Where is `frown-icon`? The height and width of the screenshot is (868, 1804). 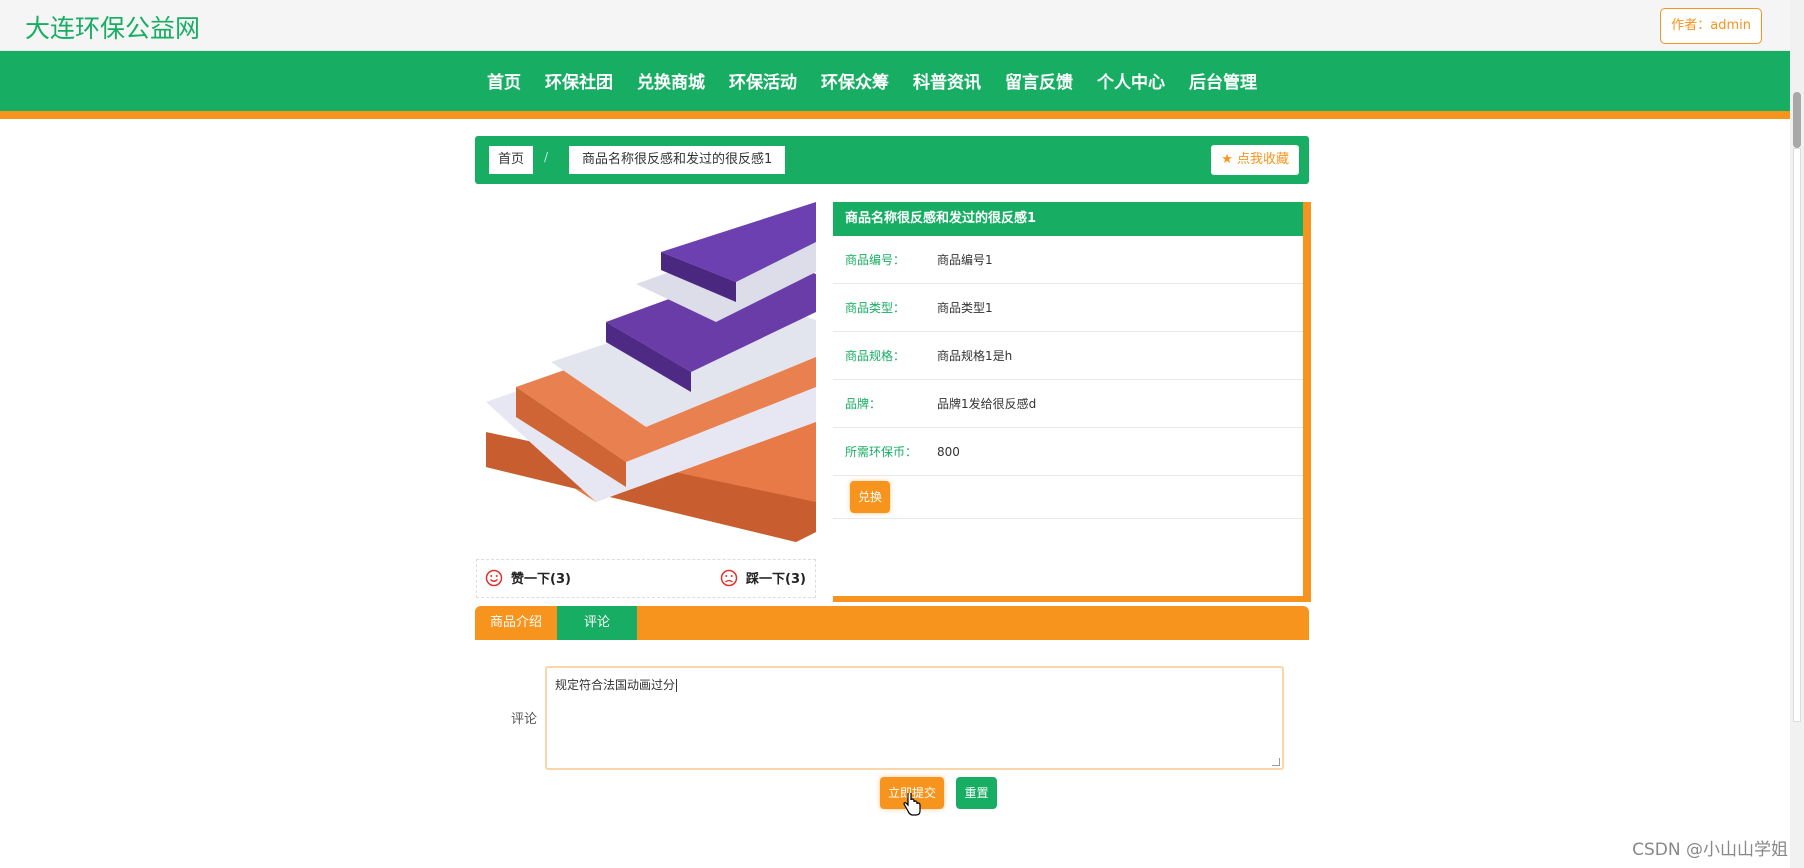 frown-icon is located at coordinates (729, 577).